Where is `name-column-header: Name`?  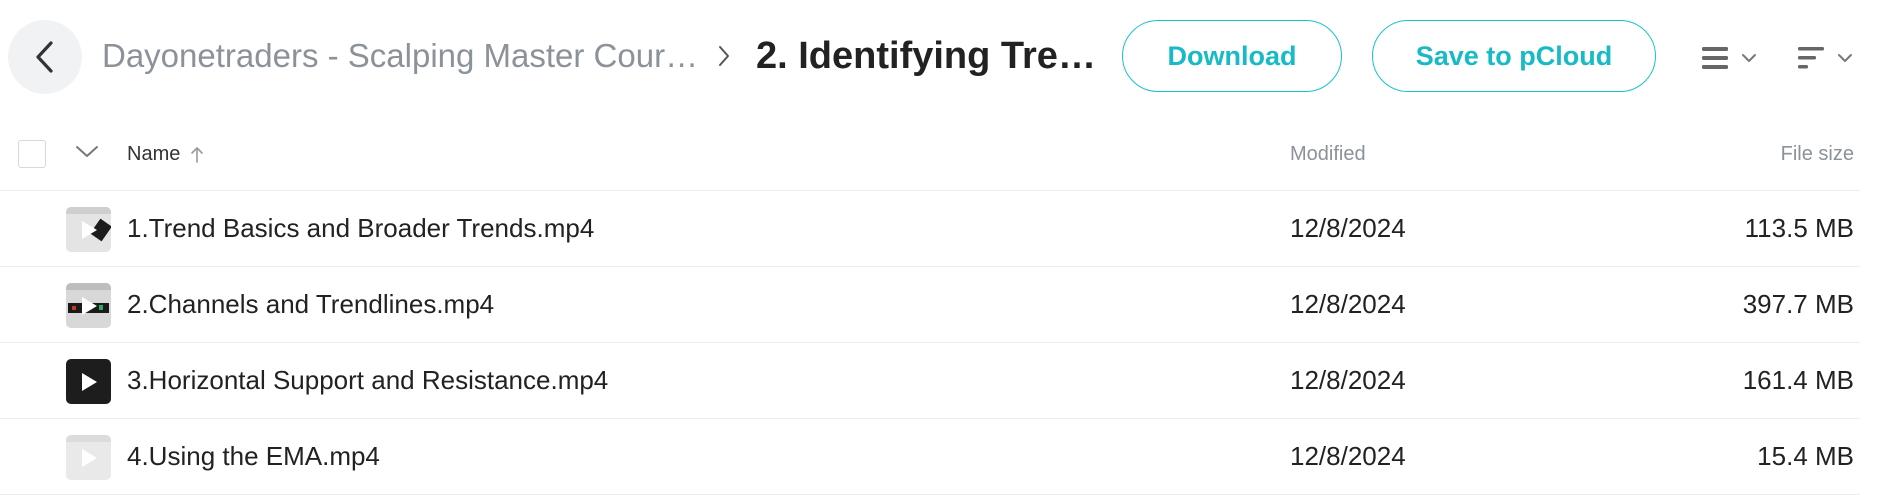
name-column-header: Name is located at coordinates (165, 154).